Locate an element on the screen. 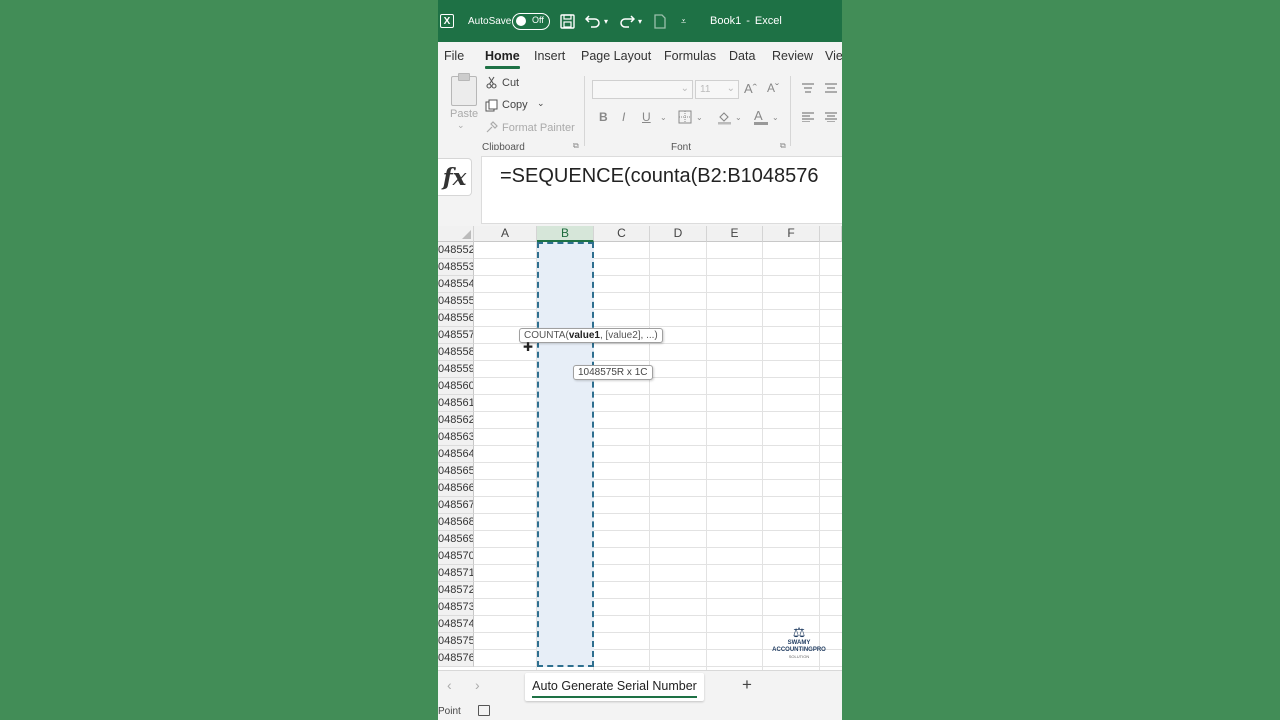  tab-home: Home is located at coordinates (502, 56).